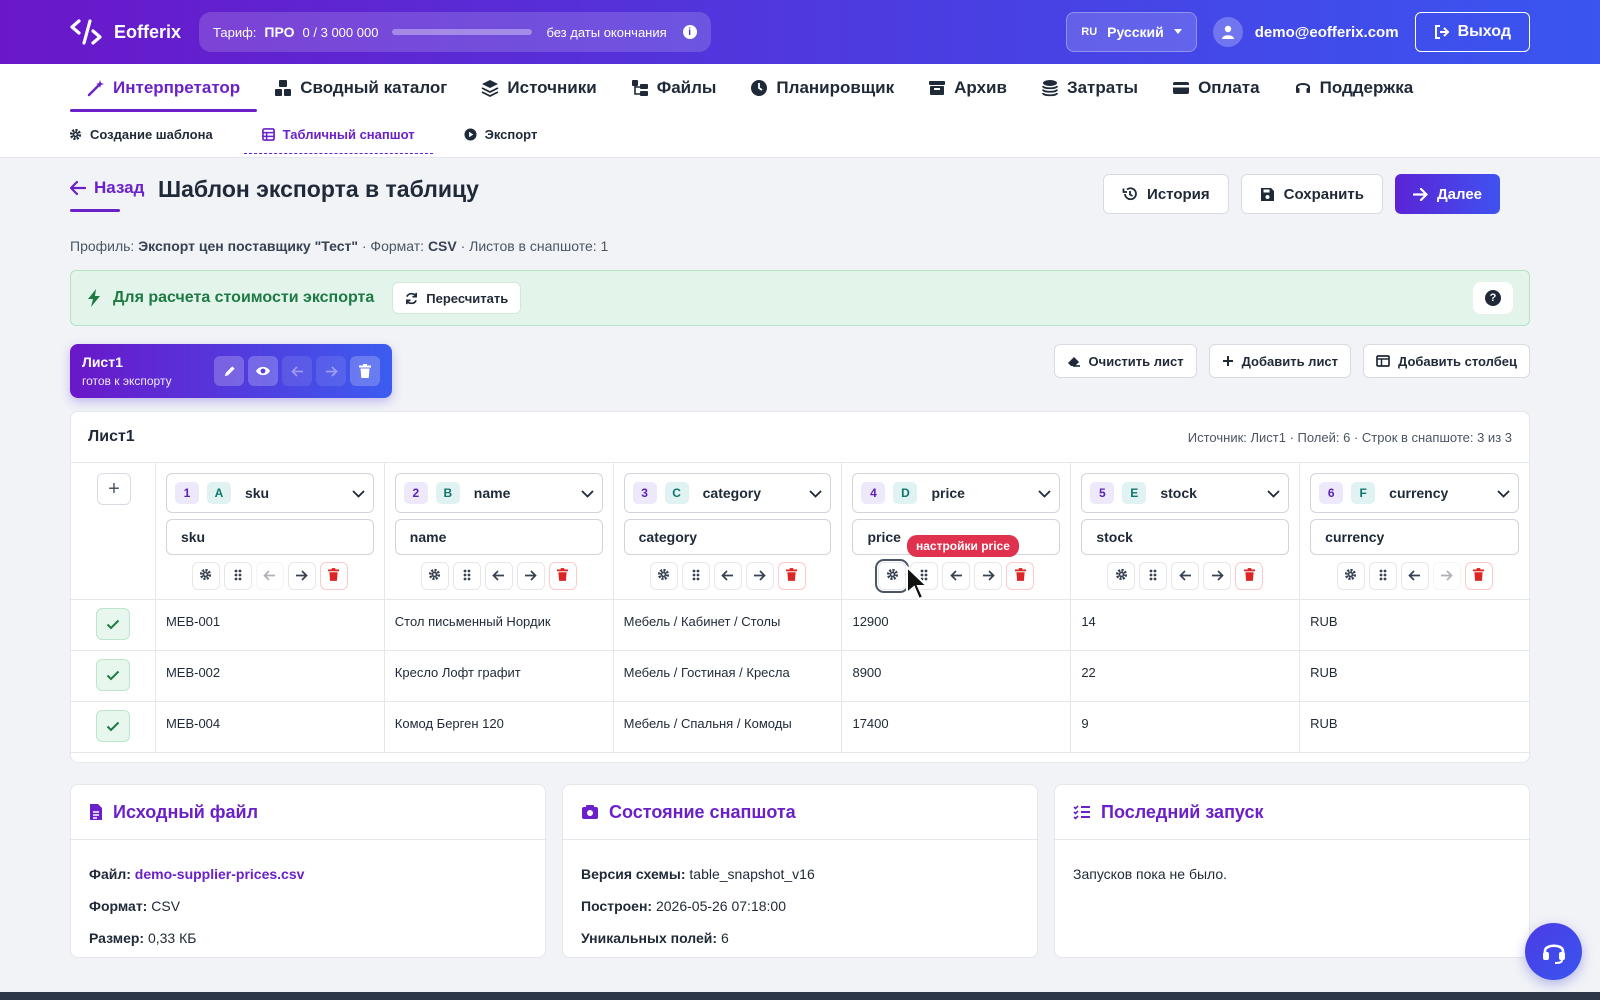  Describe the element at coordinates (1354, 88) in the screenshot. I see `nav-support: Поддержка` at that location.